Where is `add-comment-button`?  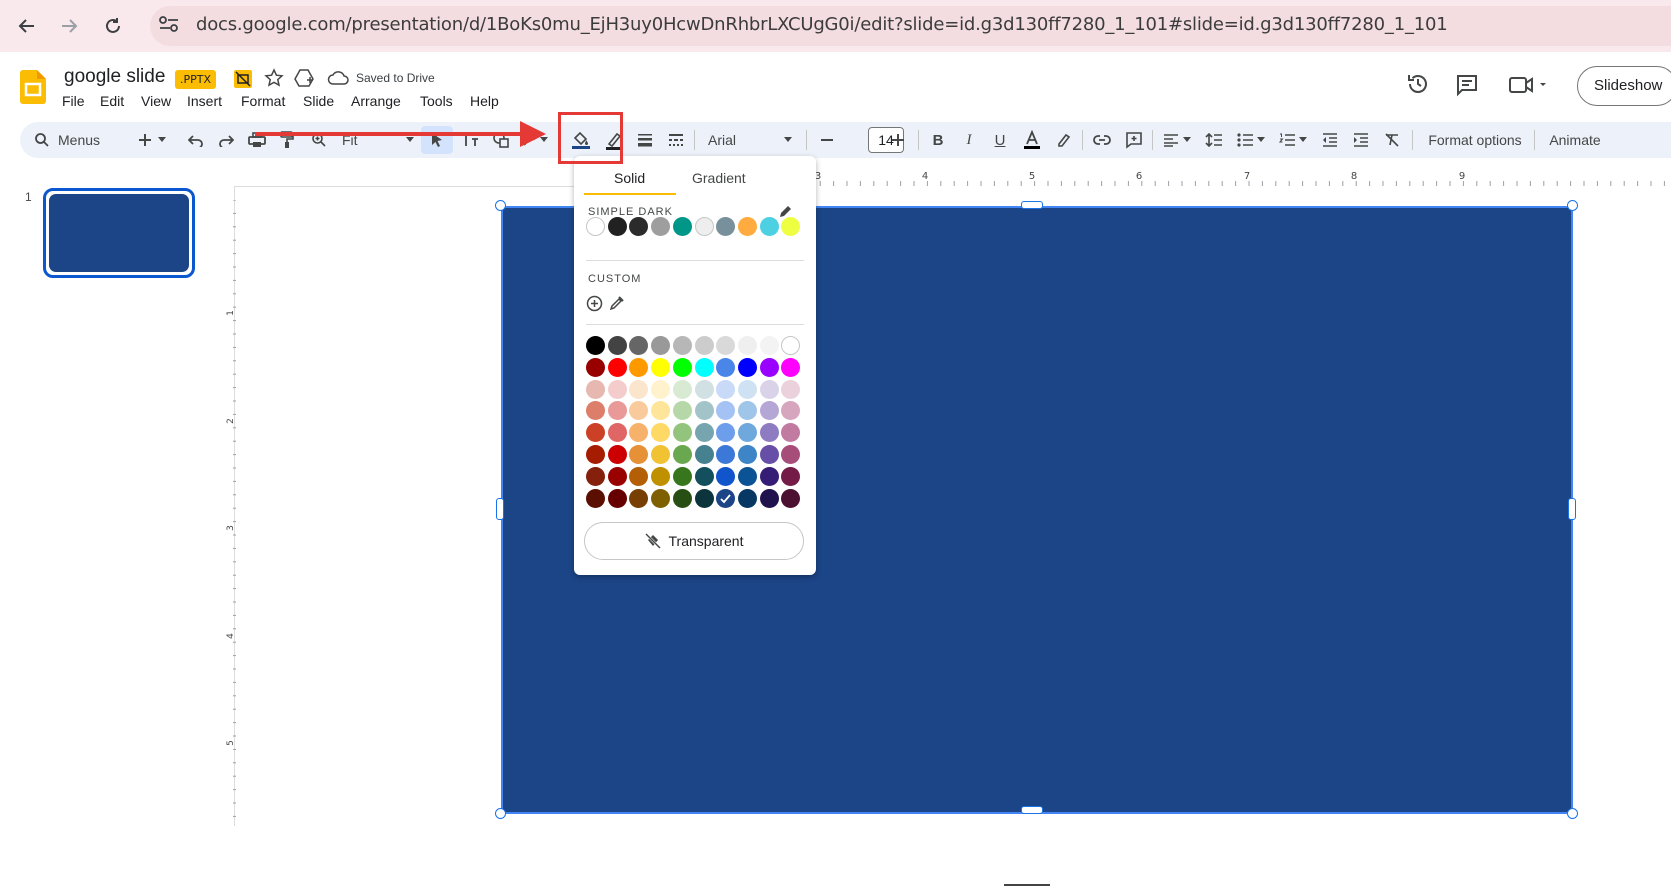
add-comment-button is located at coordinates (1134, 140).